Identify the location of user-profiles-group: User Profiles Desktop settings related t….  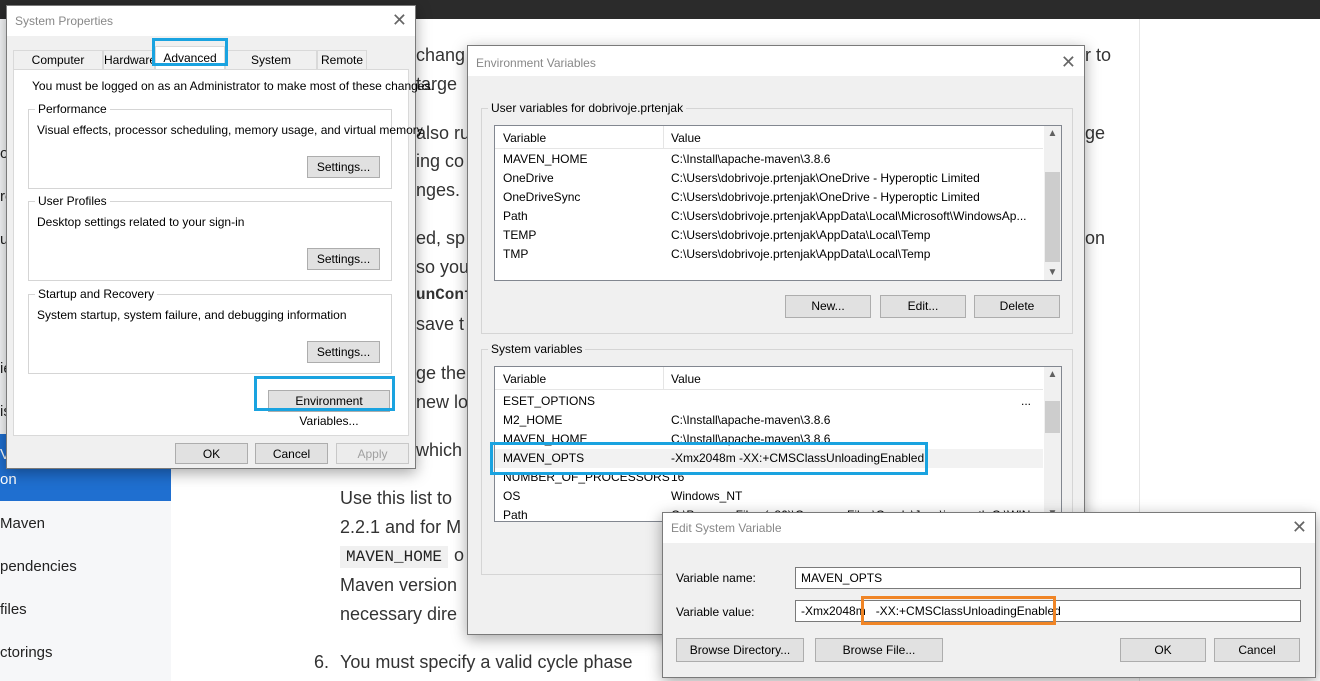
(210, 237).